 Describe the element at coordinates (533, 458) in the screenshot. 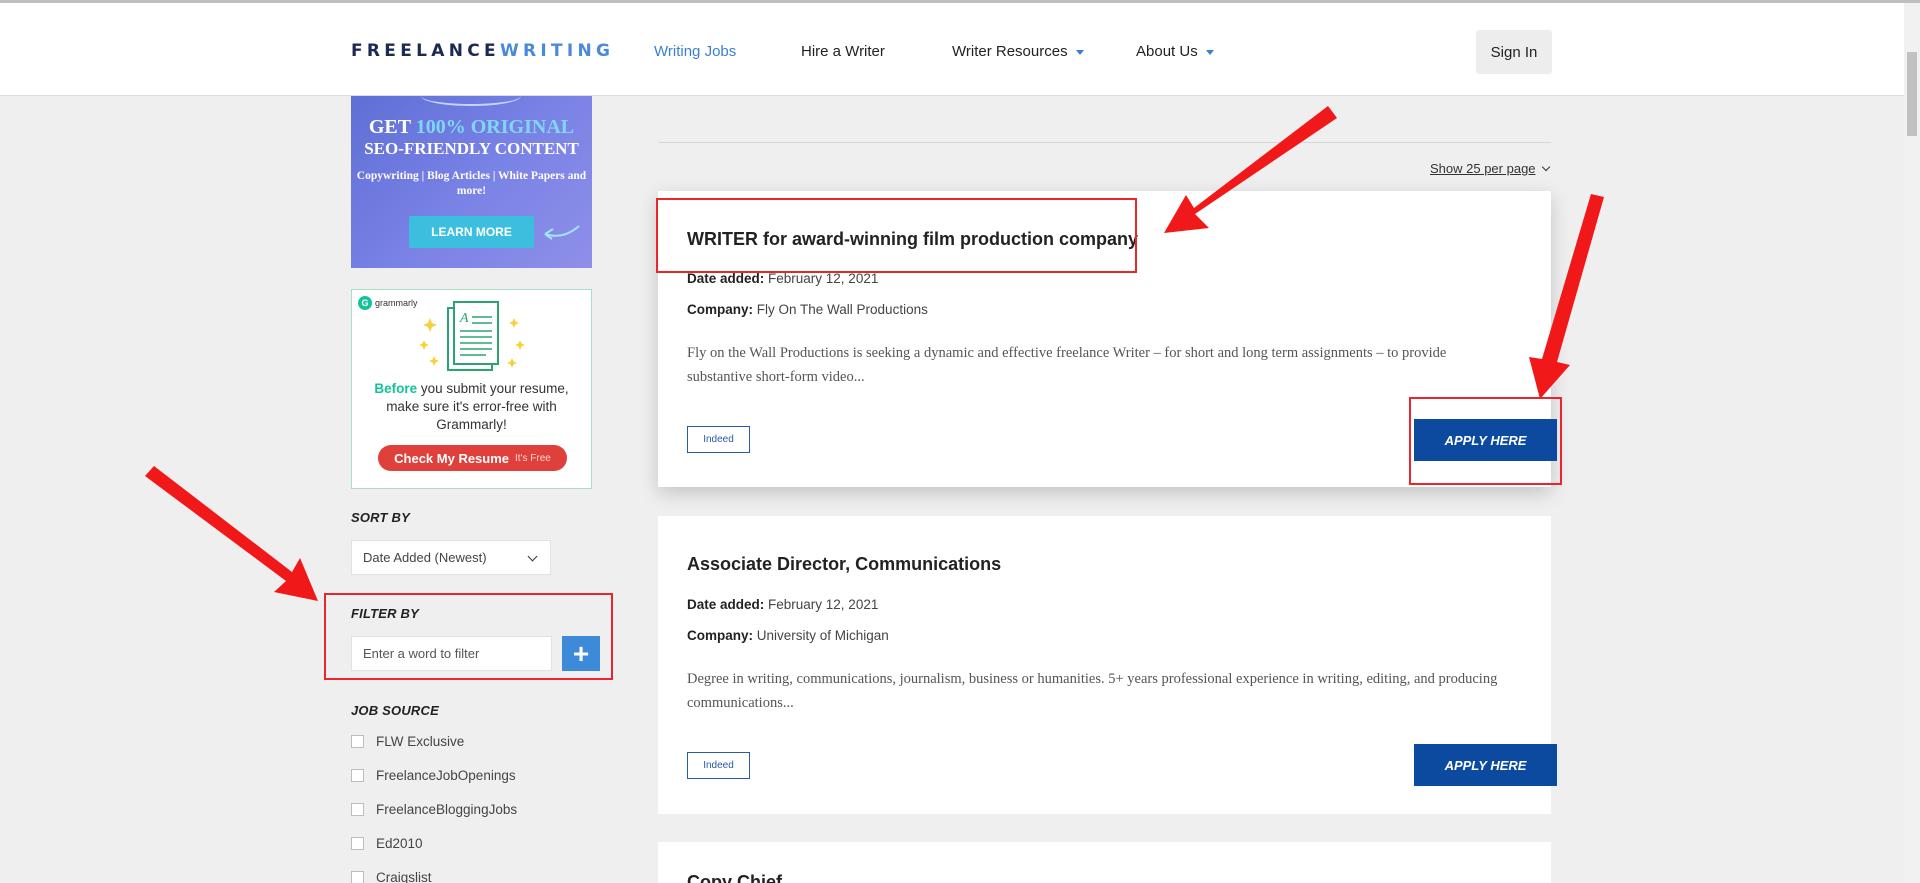

I see `its-free-note: It's Free` at that location.